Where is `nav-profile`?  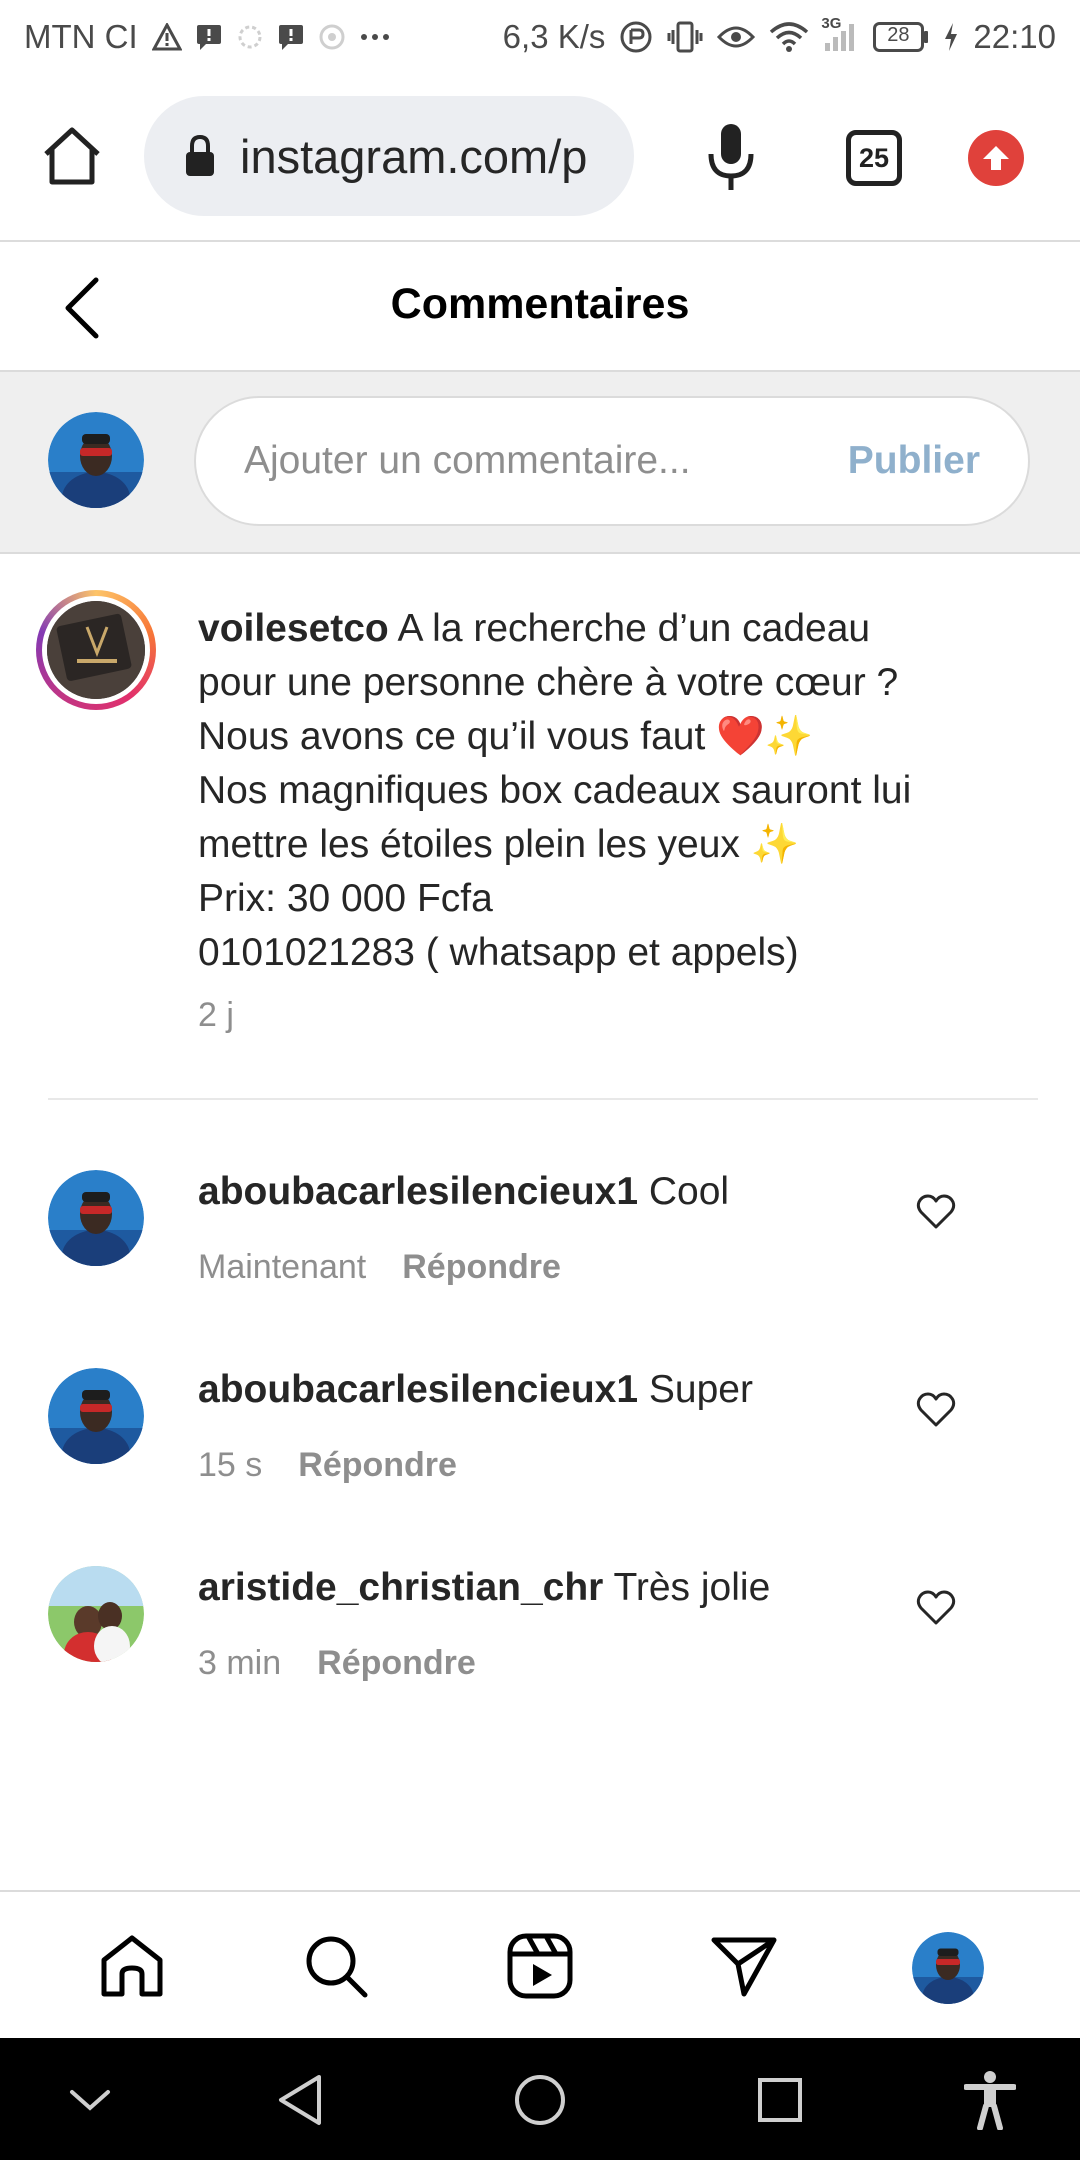
nav-profile is located at coordinates (948, 1968).